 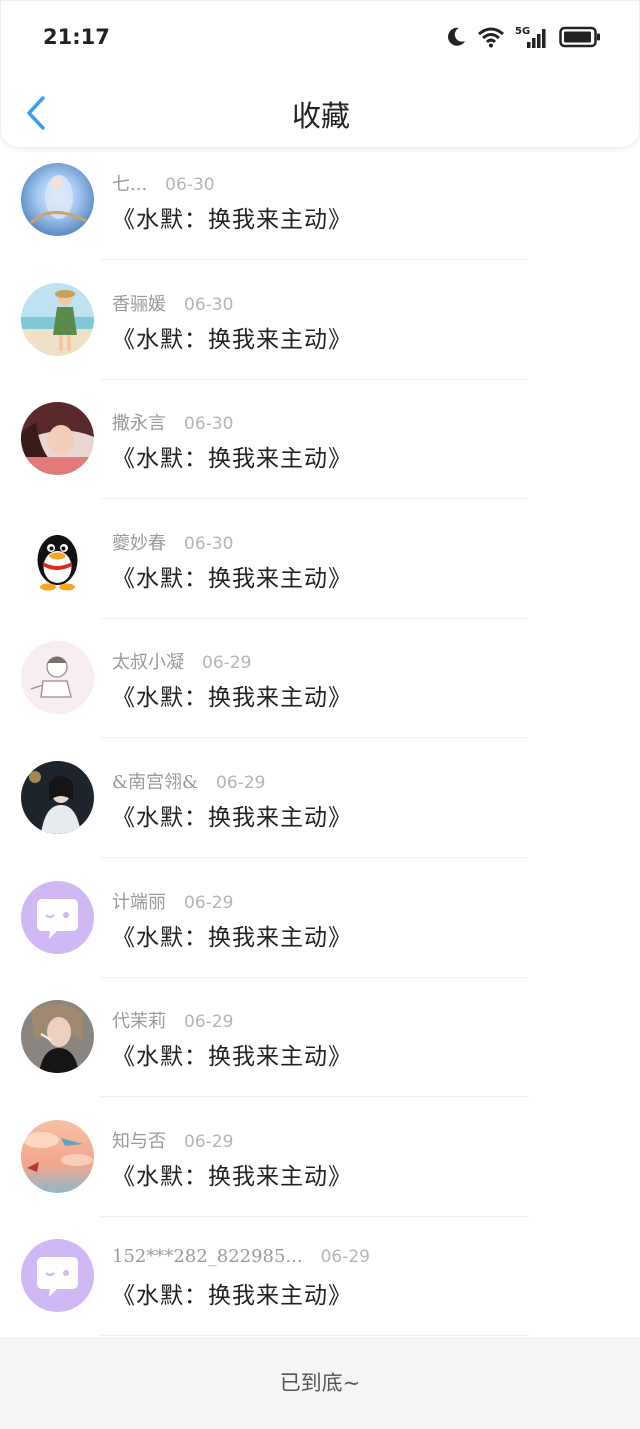 What do you see at coordinates (139, 542) in the screenshot?
I see `user-name: 夔妙春` at bounding box center [139, 542].